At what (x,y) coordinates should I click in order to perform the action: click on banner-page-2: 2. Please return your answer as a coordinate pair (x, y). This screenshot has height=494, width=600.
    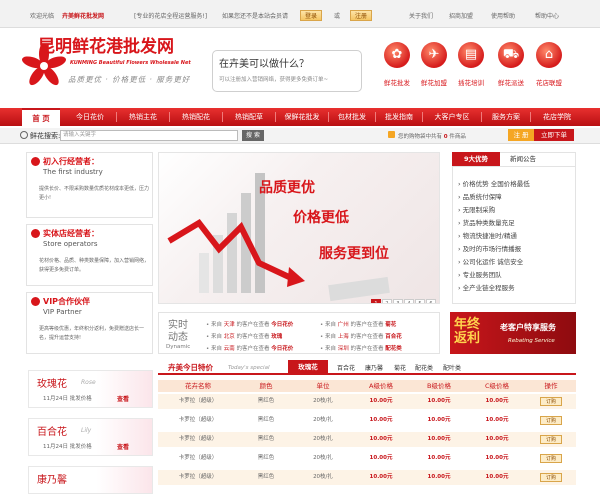
    Looking at the image, I should click on (387, 301).